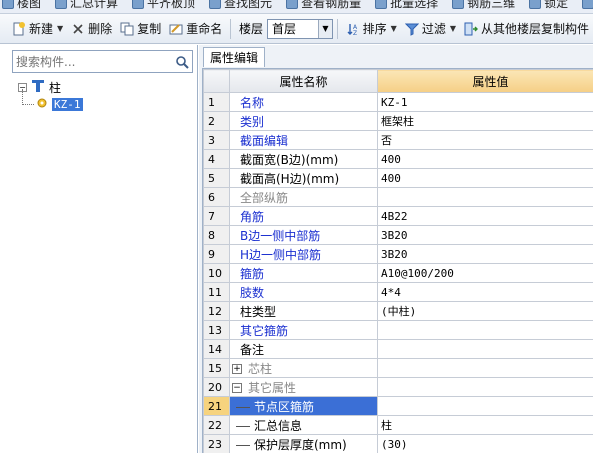 The width and height of the screenshot is (593, 453). What do you see at coordinates (452, 28) in the screenshot?
I see `filter-dropdown-icon: ▼` at bounding box center [452, 28].